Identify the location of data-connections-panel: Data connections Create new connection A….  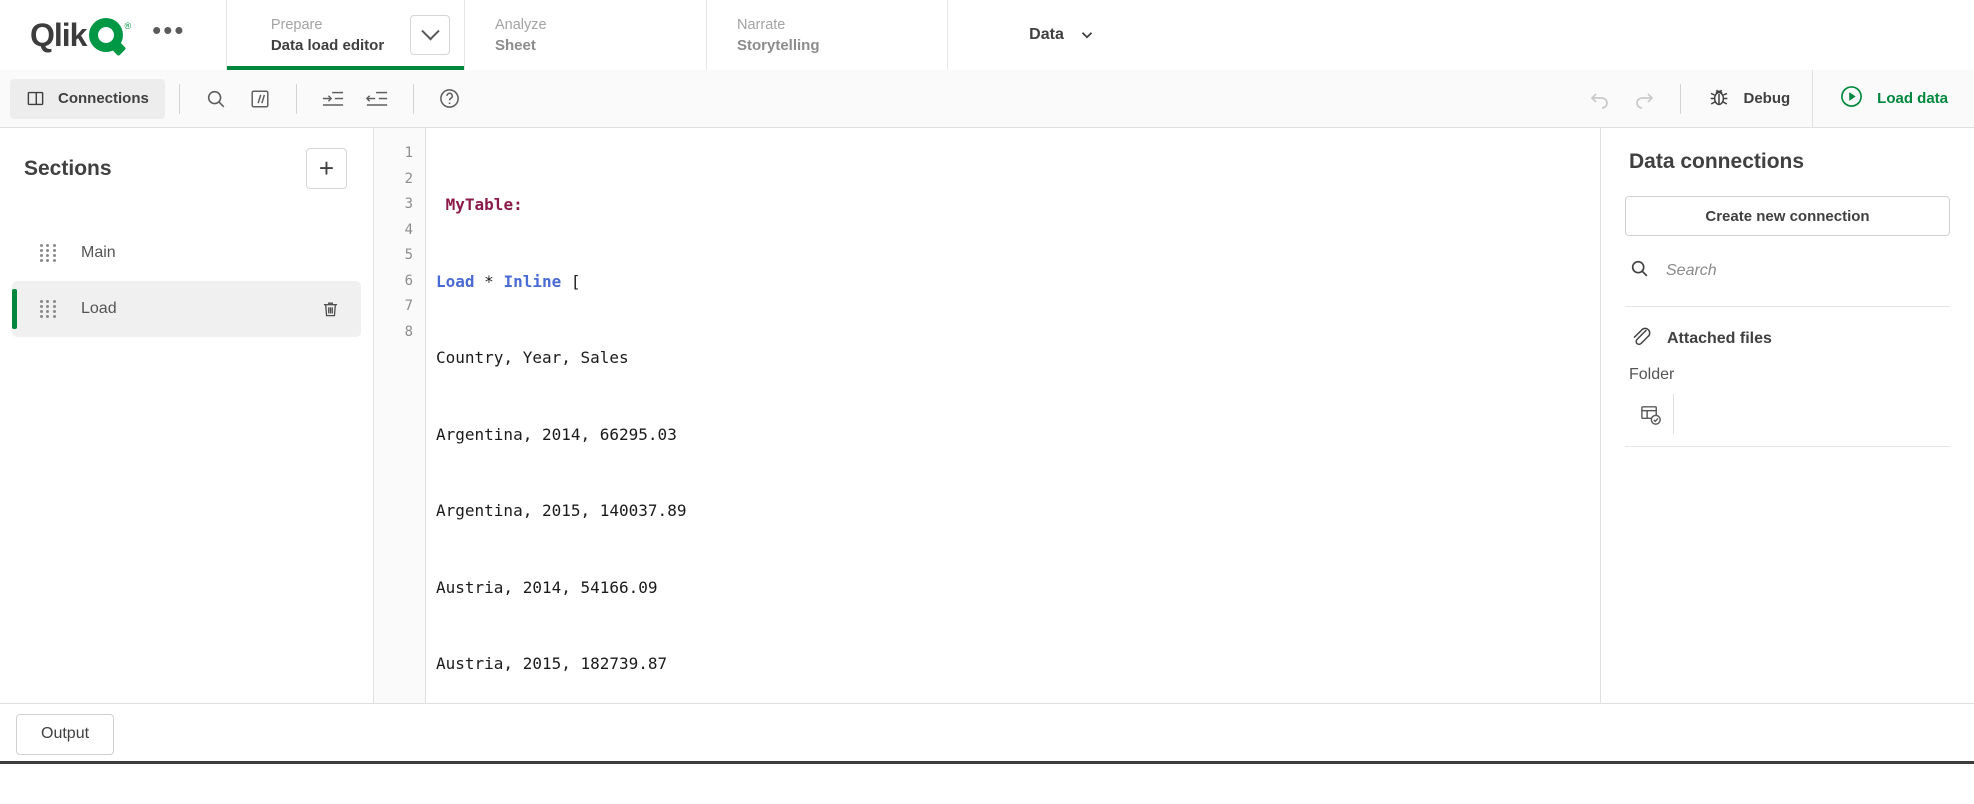
(1787, 415).